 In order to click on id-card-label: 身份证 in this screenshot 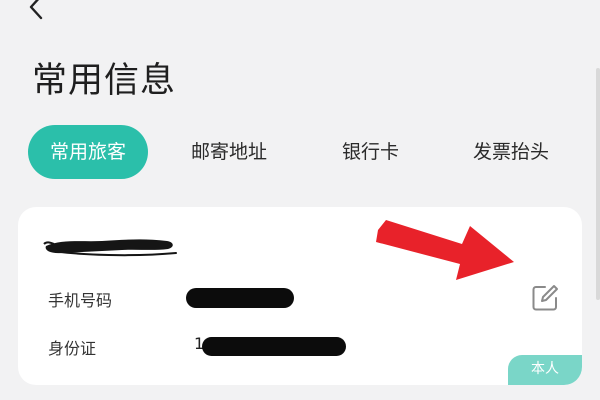, I will do `click(72, 348)`.